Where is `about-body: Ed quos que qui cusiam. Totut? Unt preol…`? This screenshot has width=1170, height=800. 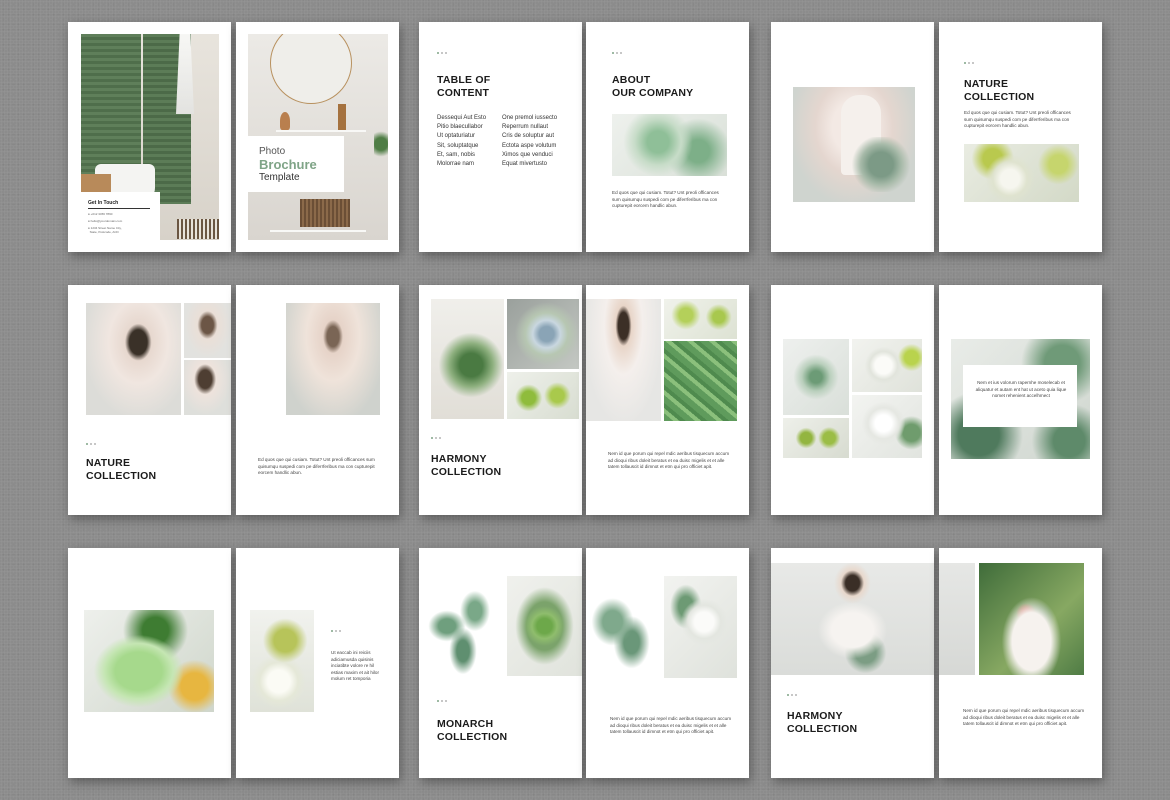 about-body: Ed quos que qui cusiam. Totut? Unt preol… is located at coordinates (665, 199).